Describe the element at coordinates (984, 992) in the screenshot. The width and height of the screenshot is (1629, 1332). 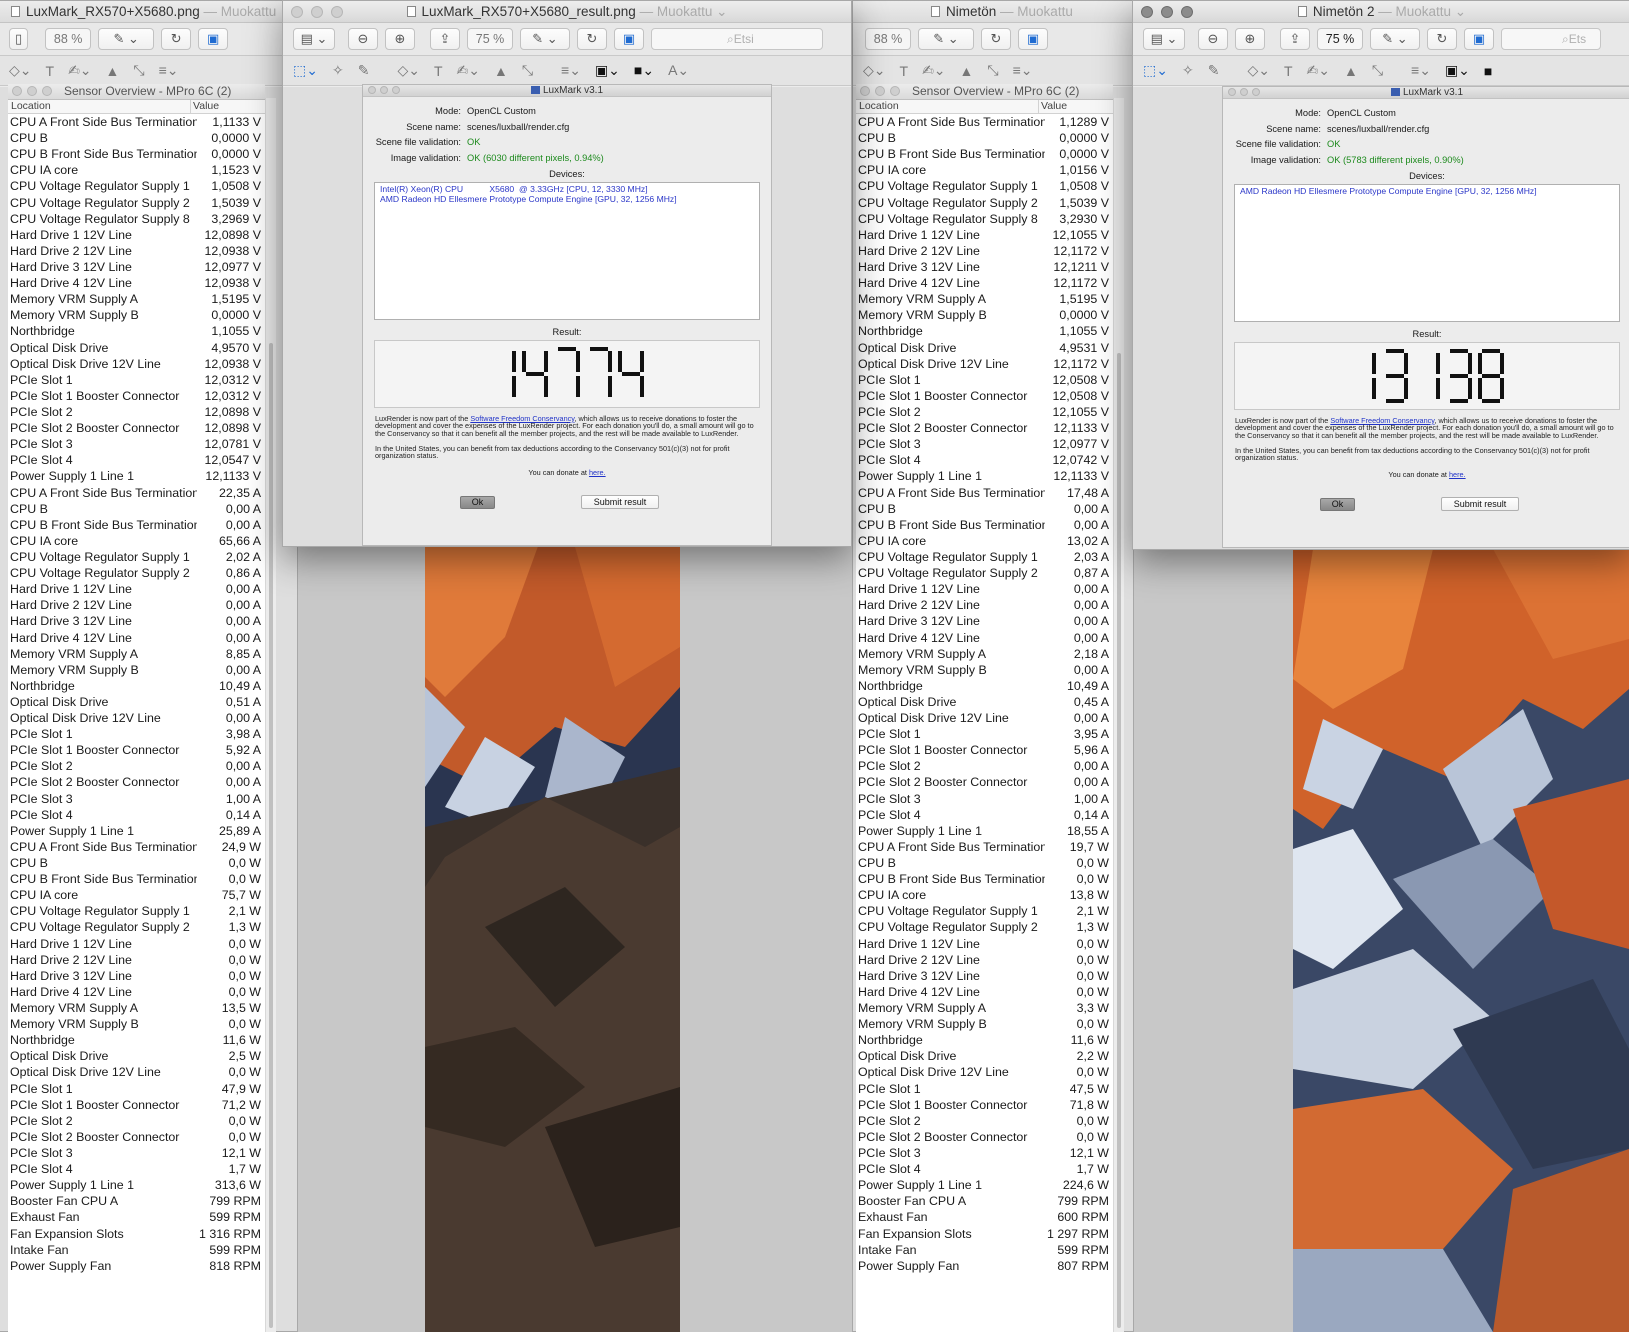
I see `sensor-row: Hard Drive 4 12V Line 0,0 W` at that location.